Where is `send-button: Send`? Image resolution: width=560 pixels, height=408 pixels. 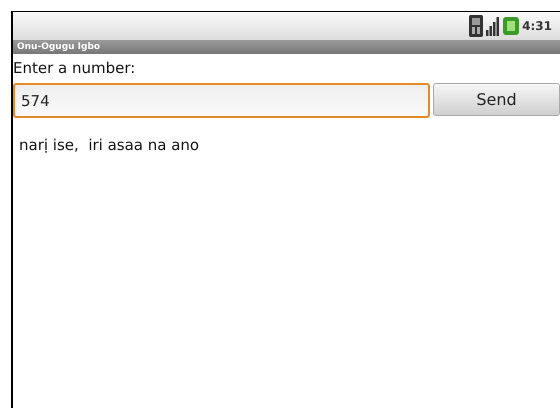
send-button: Send is located at coordinates (496, 99).